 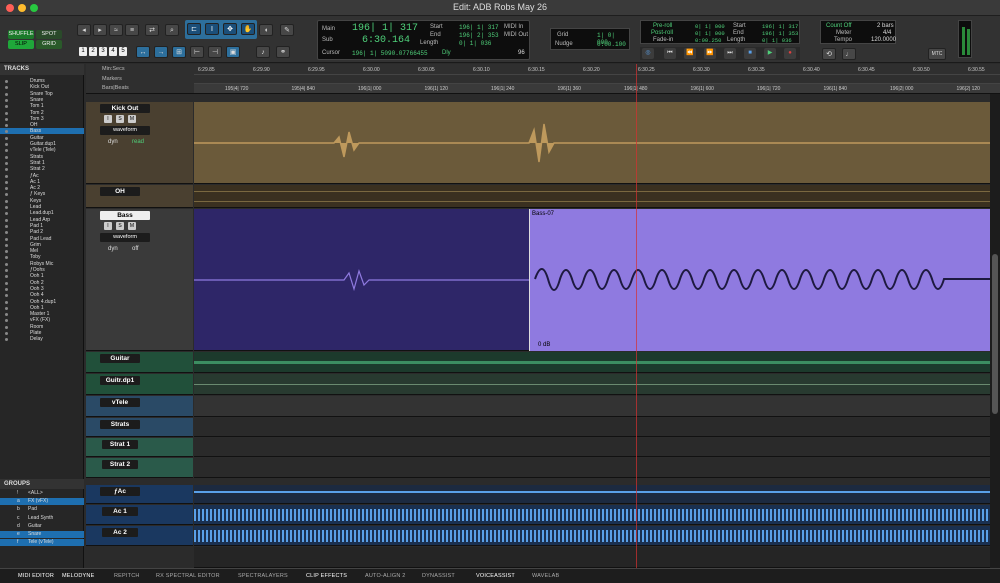 I want to click on spot-mode-button: SPOT, so click(x=49, y=34).